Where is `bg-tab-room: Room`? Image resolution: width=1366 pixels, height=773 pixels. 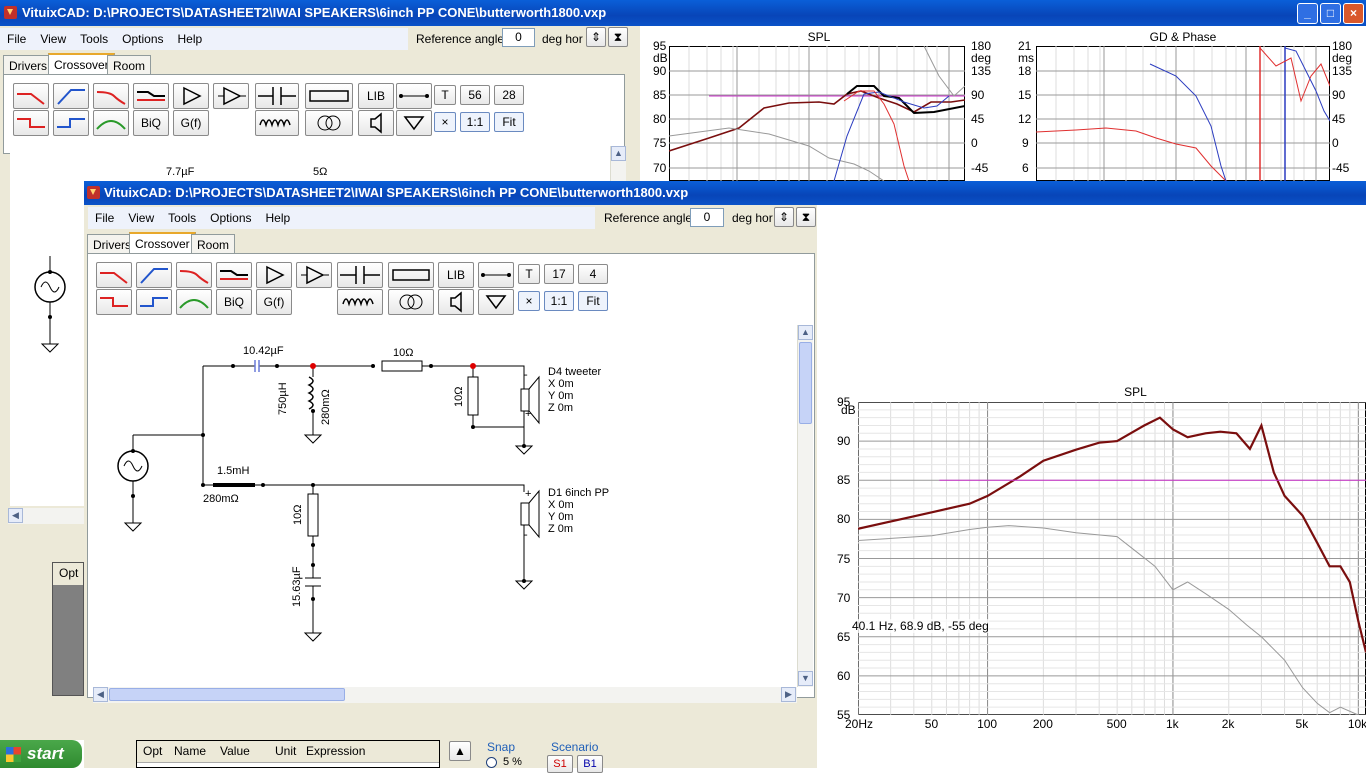
bg-tab-room: Room is located at coordinates (129, 65).